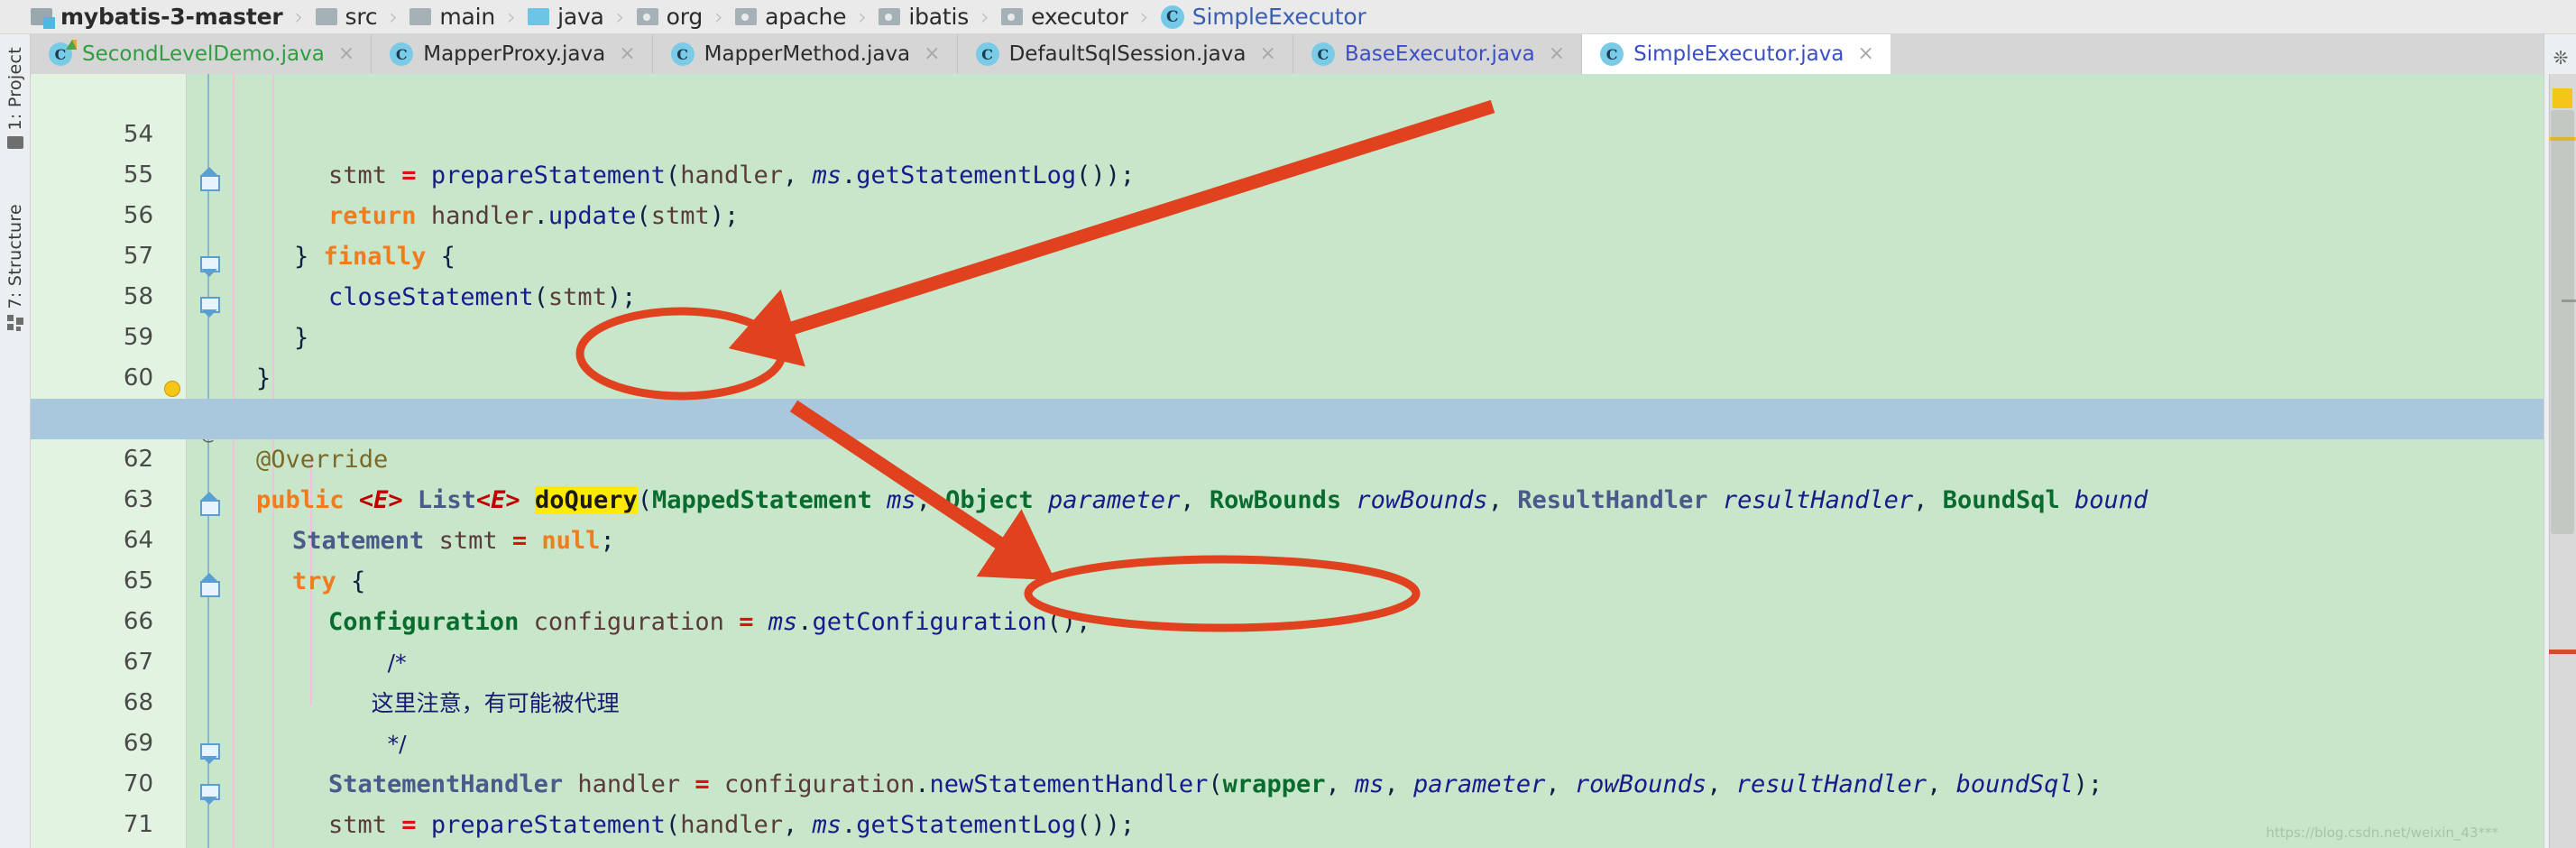  I want to click on code-line: 60, so click(1287, 355).